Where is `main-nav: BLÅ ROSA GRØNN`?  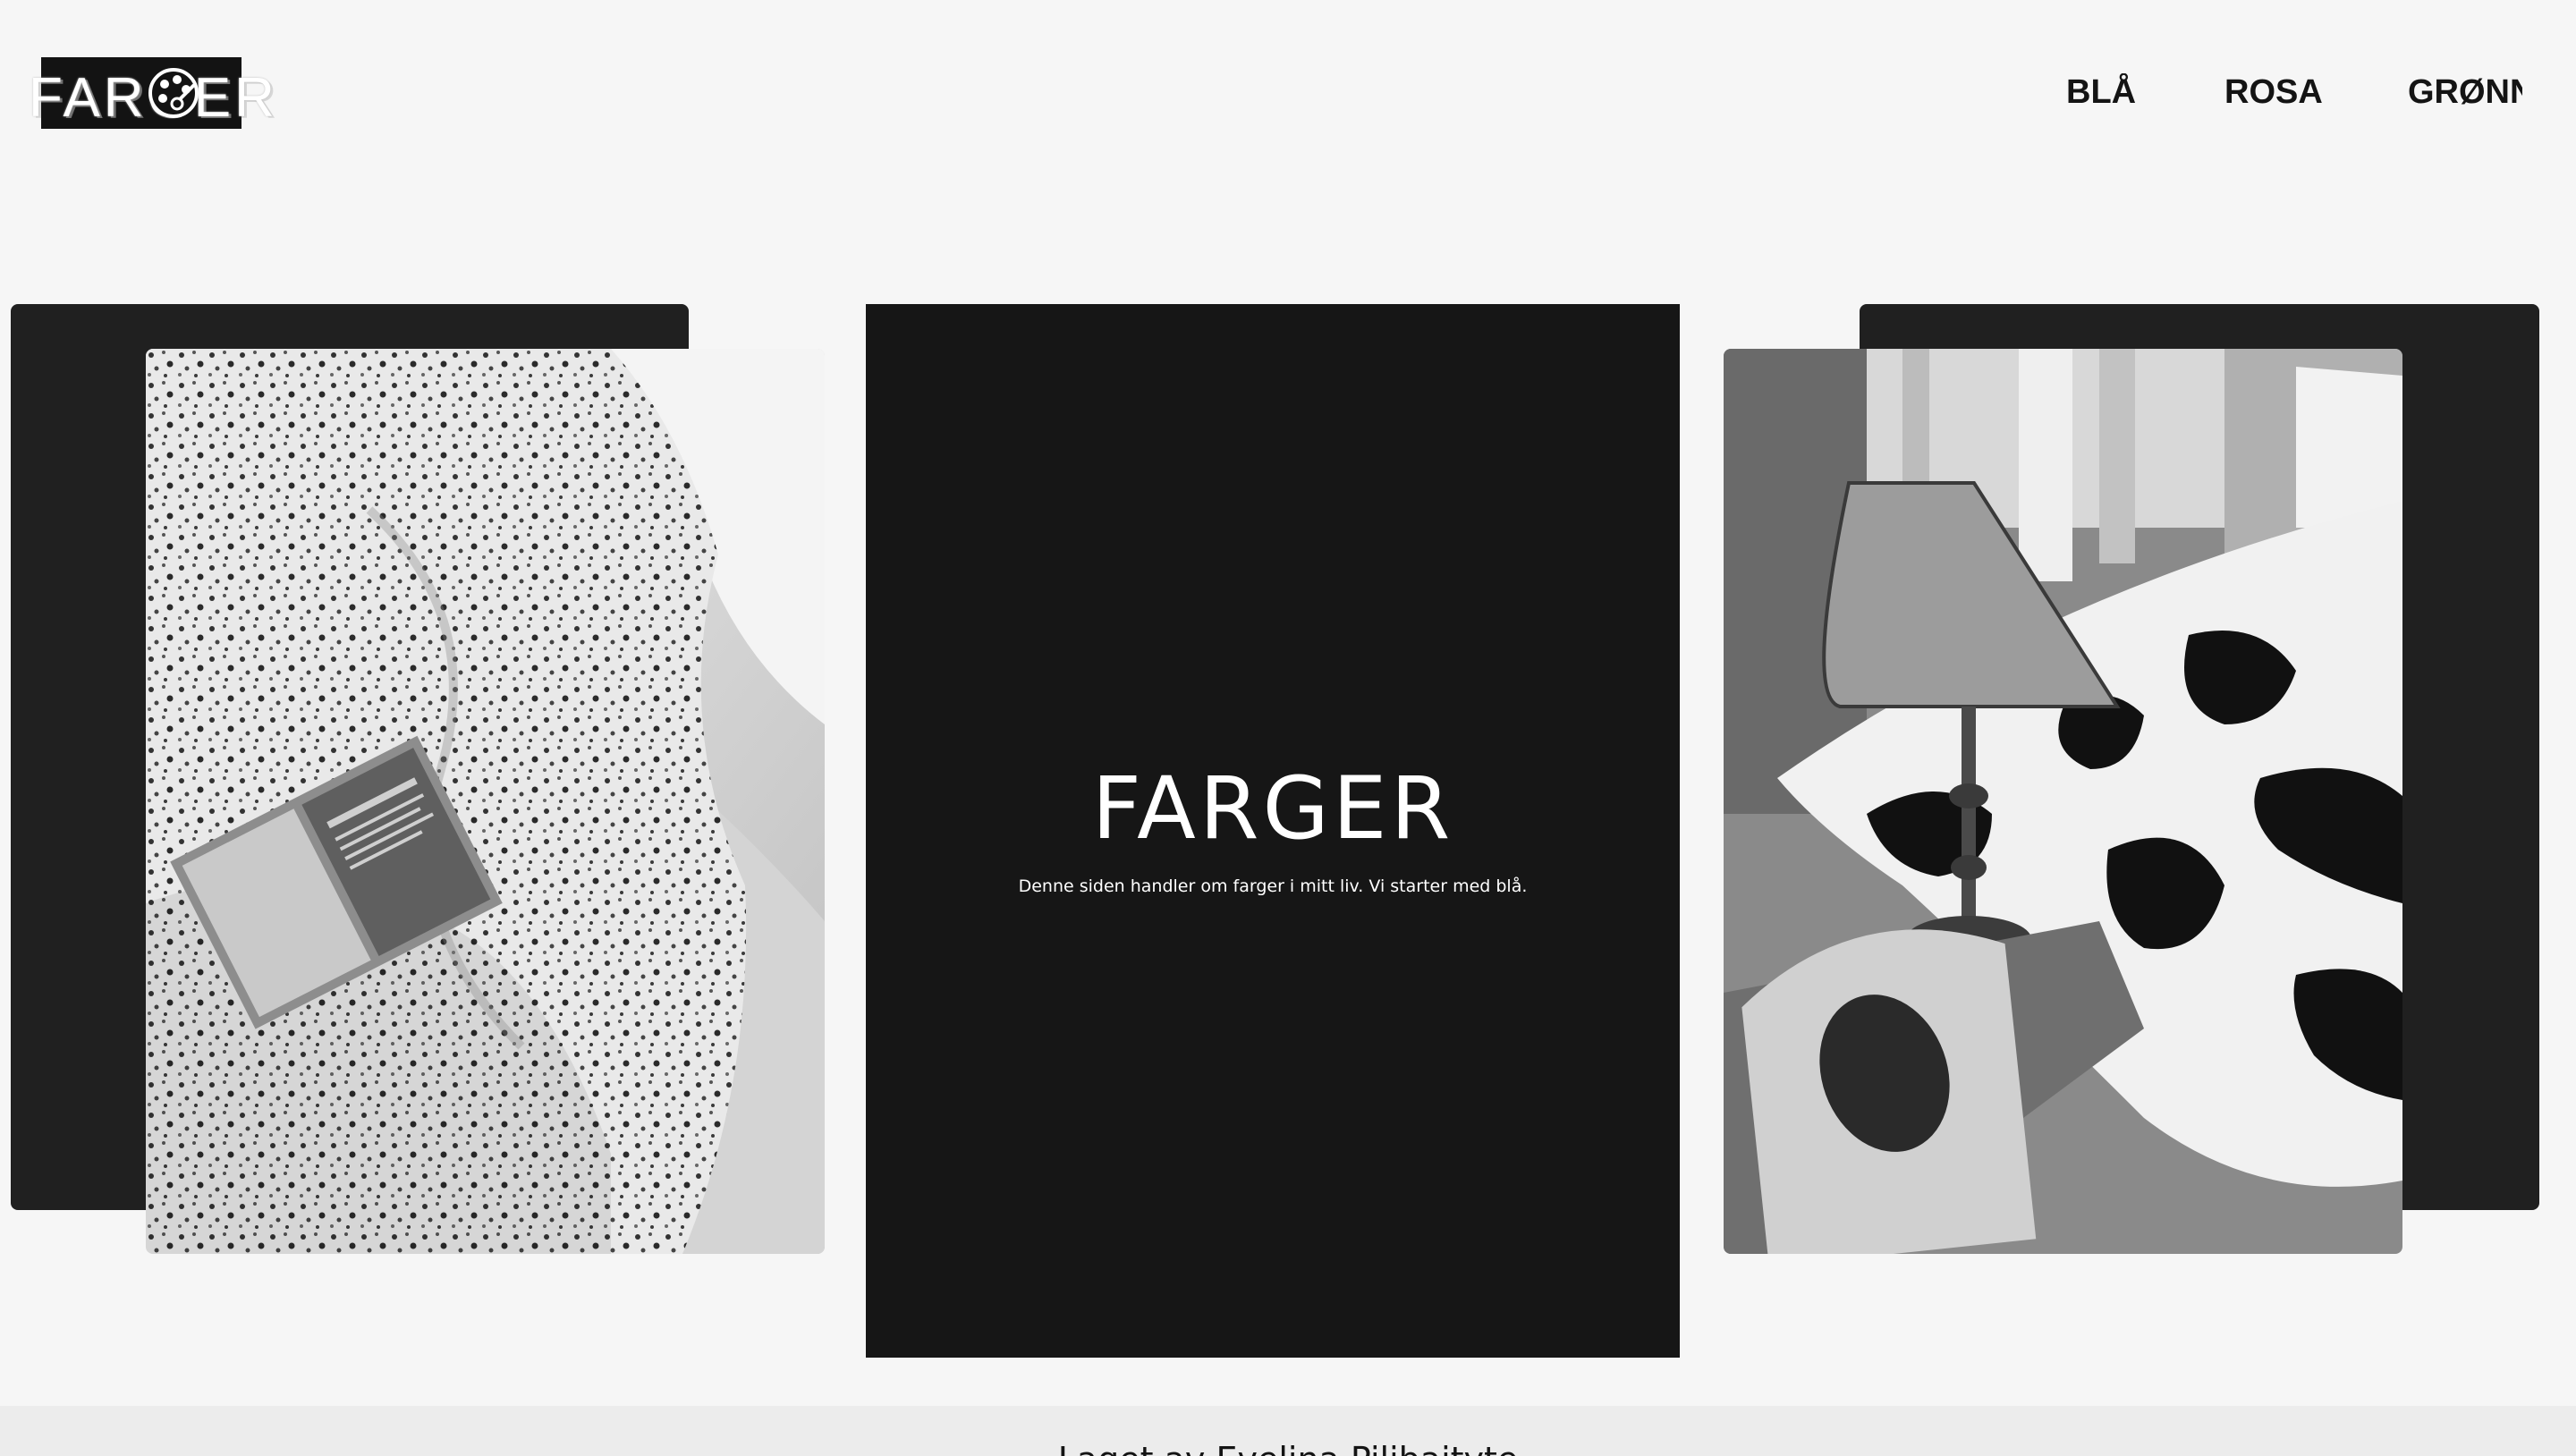
main-nav: BLÅ ROSA GRØNN is located at coordinates (2289, 95).